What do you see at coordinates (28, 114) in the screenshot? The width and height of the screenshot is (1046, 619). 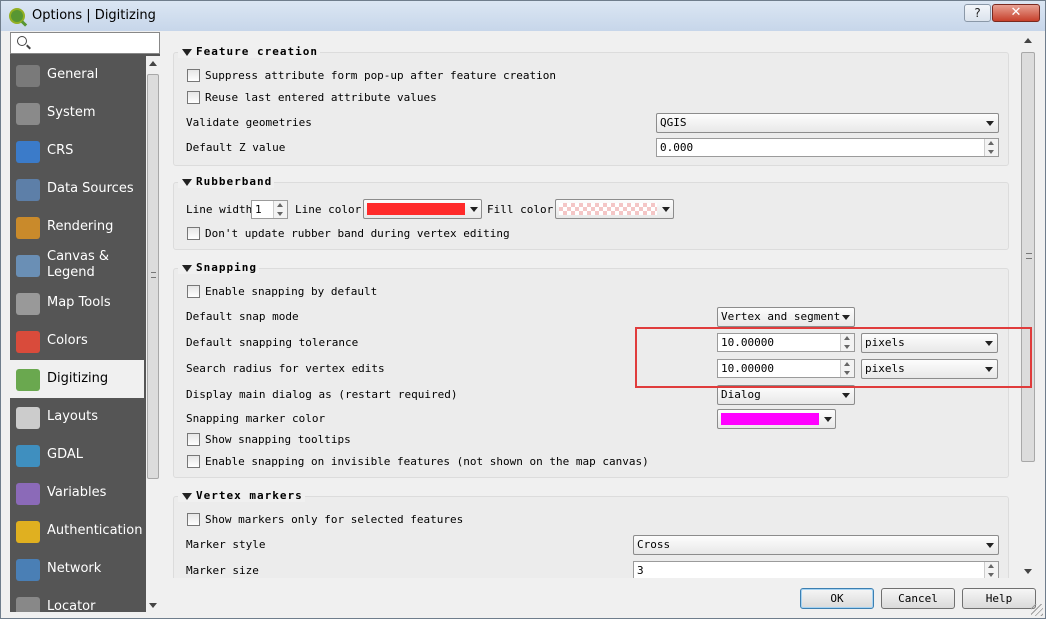 I see `gears-icon` at bounding box center [28, 114].